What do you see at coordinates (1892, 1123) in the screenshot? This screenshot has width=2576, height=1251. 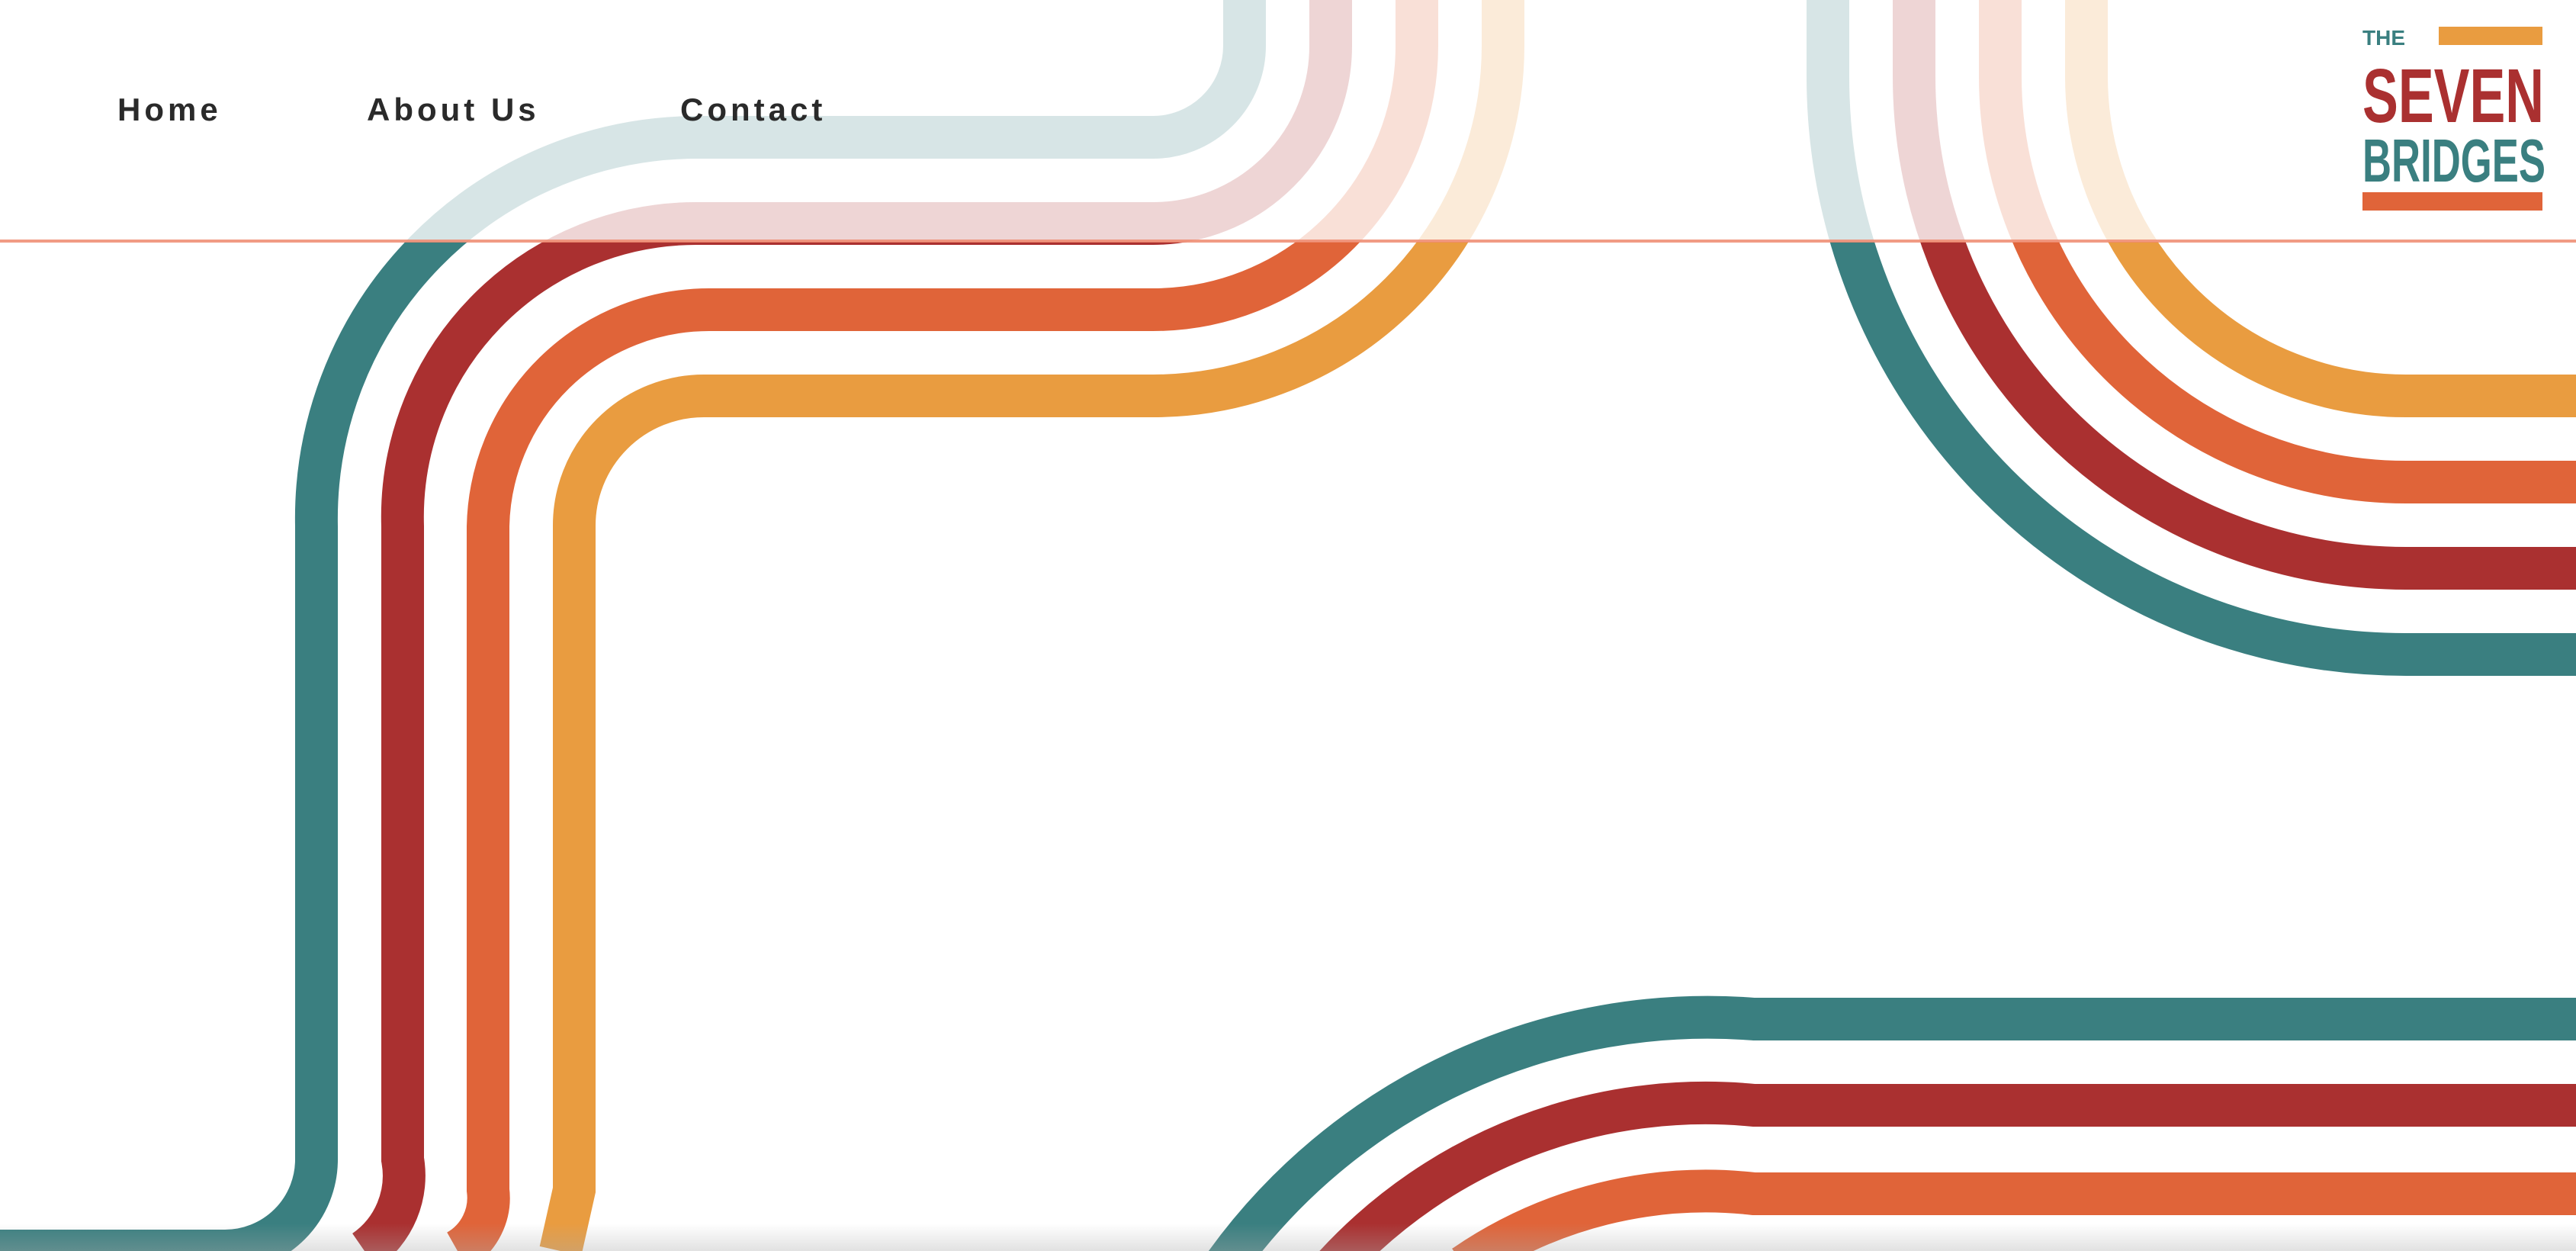 I see `stripe-teal-bottom` at bounding box center [1892, 1123].